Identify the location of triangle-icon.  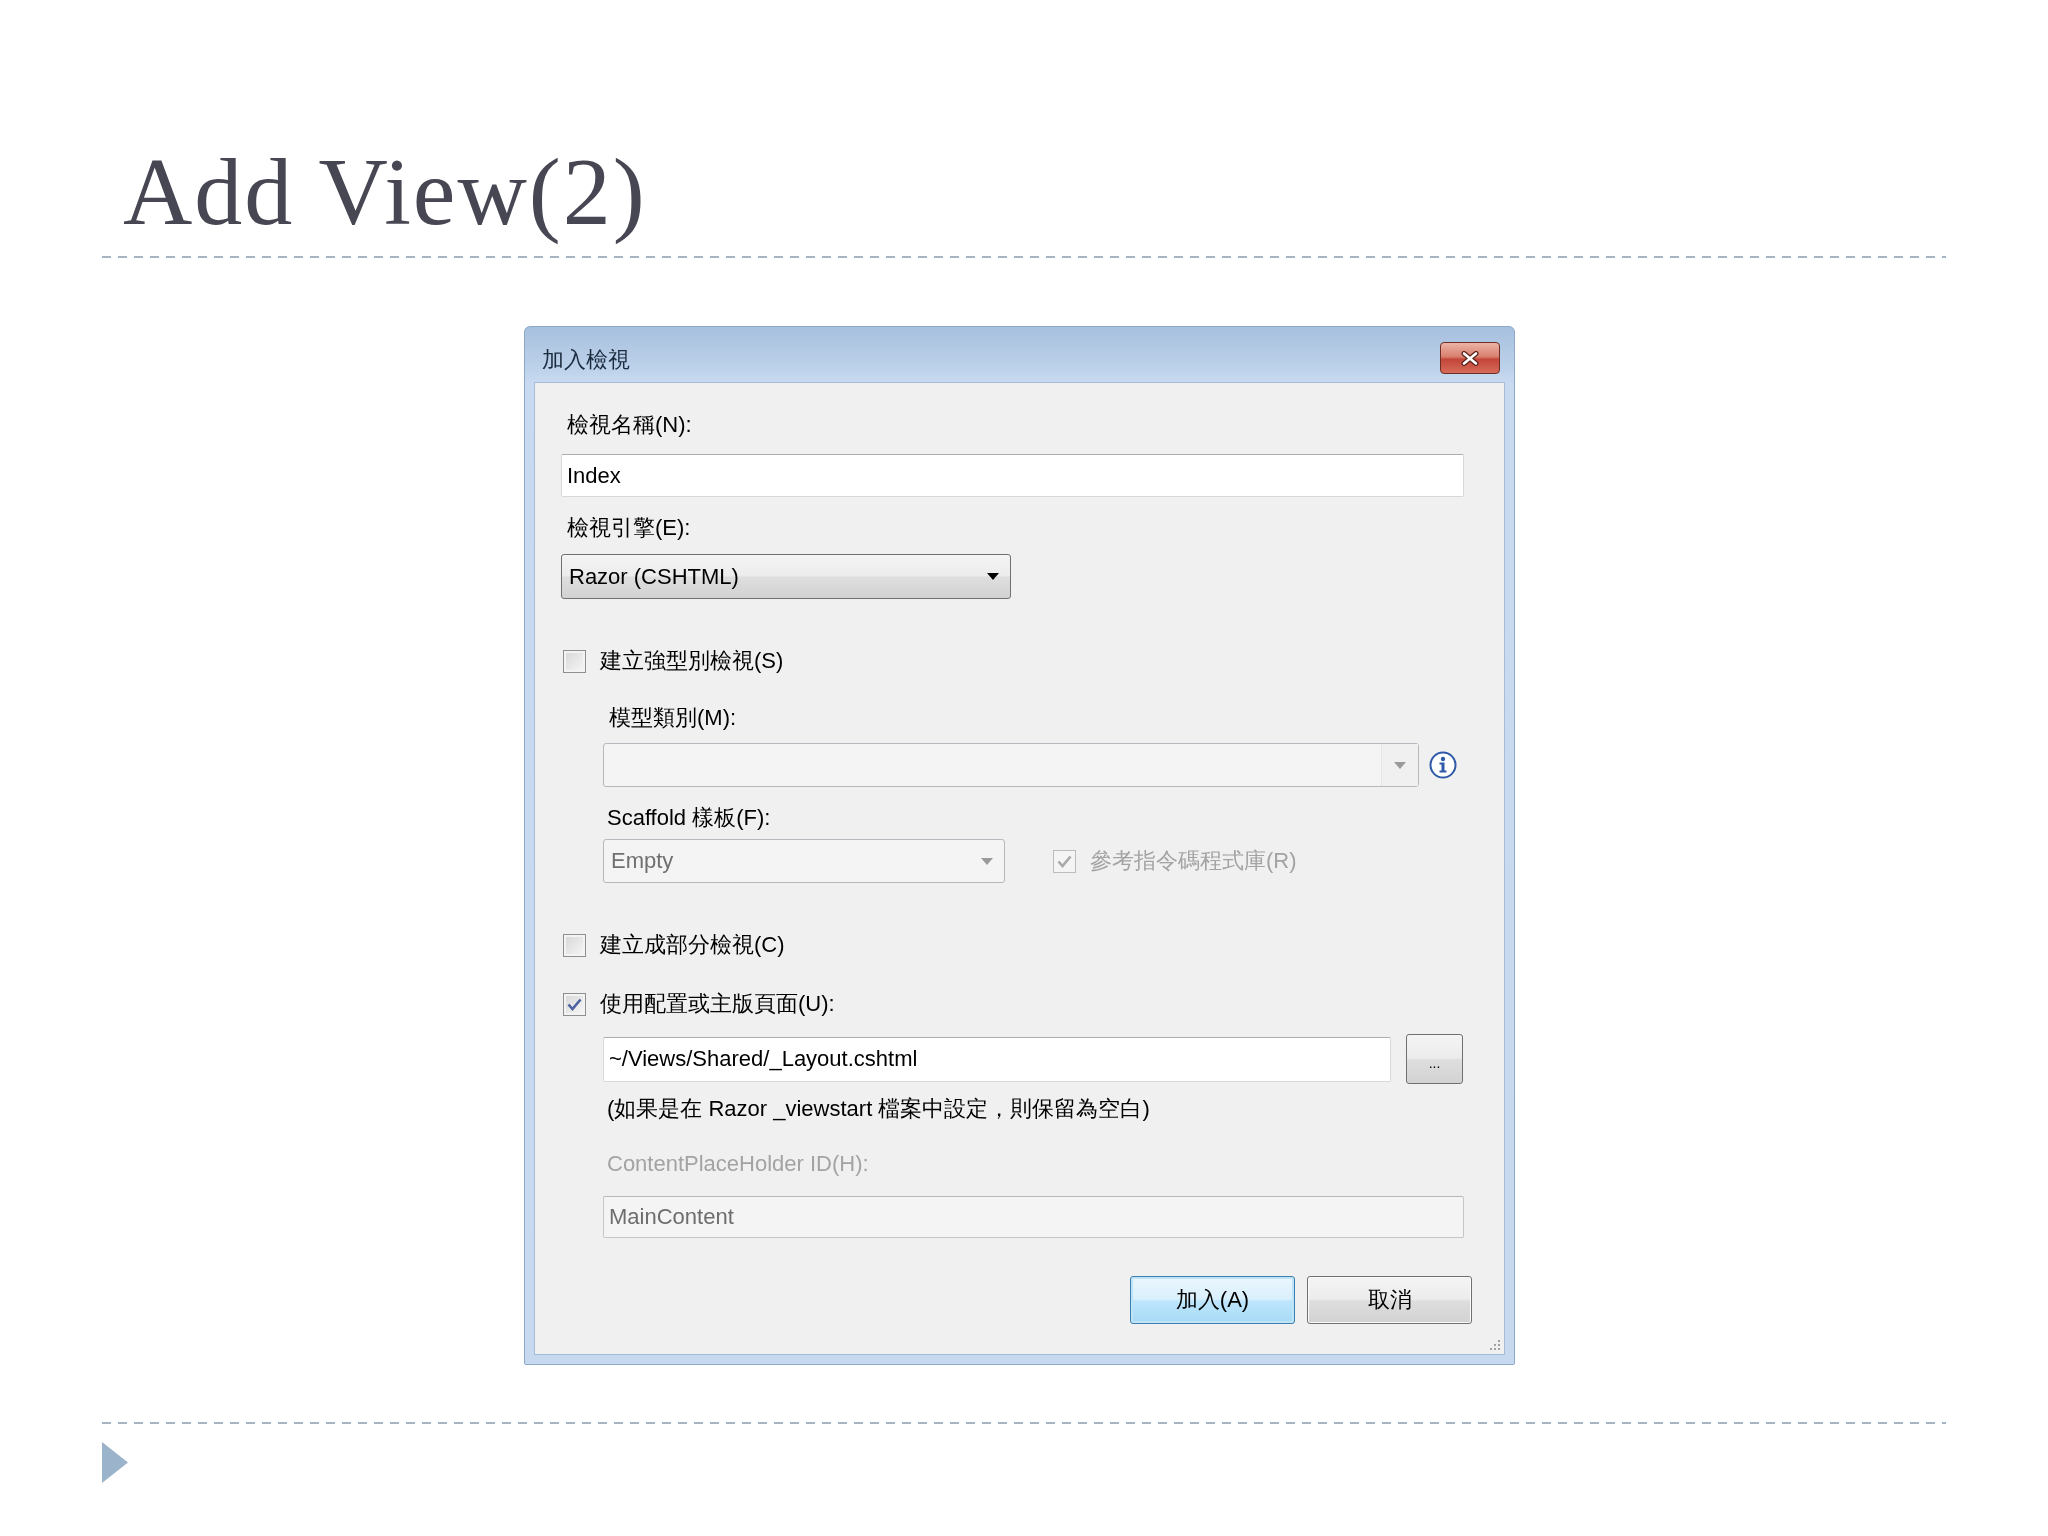
(115, 1462).